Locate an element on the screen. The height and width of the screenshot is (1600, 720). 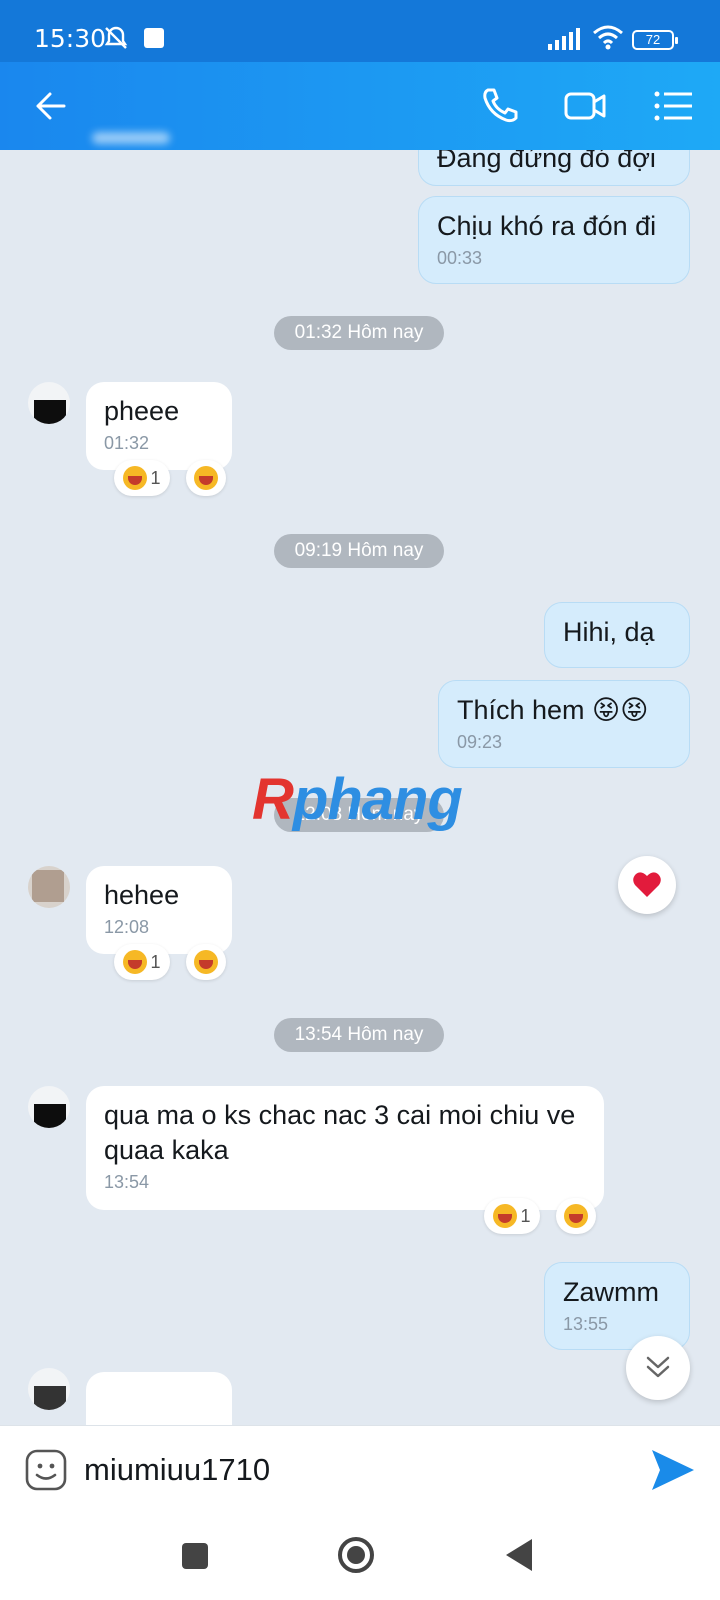
message-text: Đang đứng đó đợi is located at coordinates (546, 161).